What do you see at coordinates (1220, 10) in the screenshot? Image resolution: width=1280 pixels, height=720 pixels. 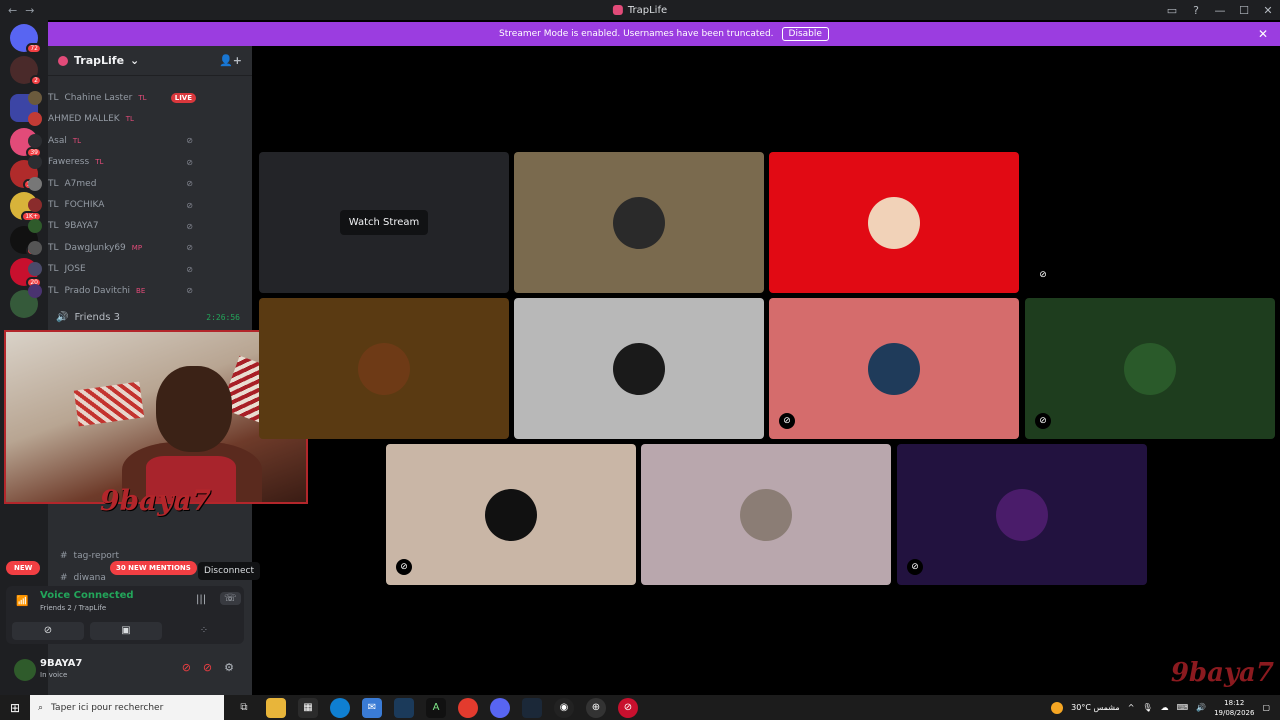 I see `minimize-button: —` at bounding box center [1220, 10].